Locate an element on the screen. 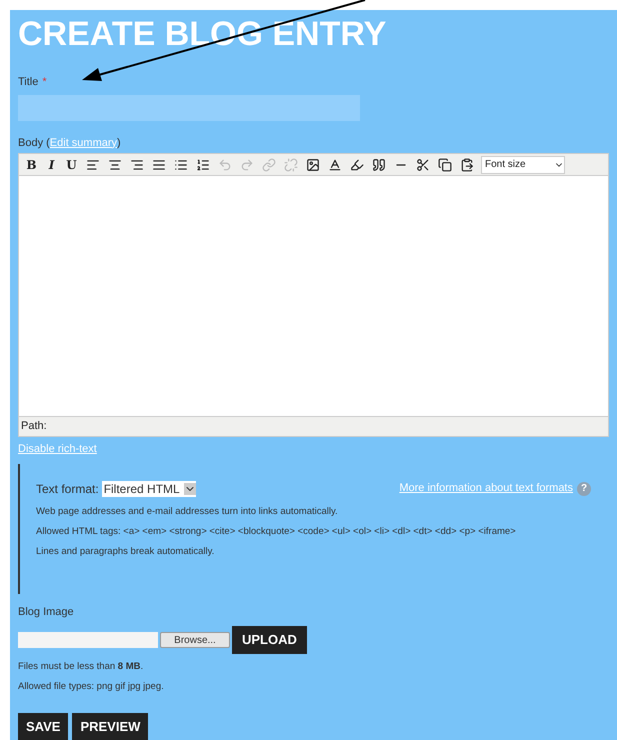  text-format-label: Text format: is located at coordinates (67, 489).